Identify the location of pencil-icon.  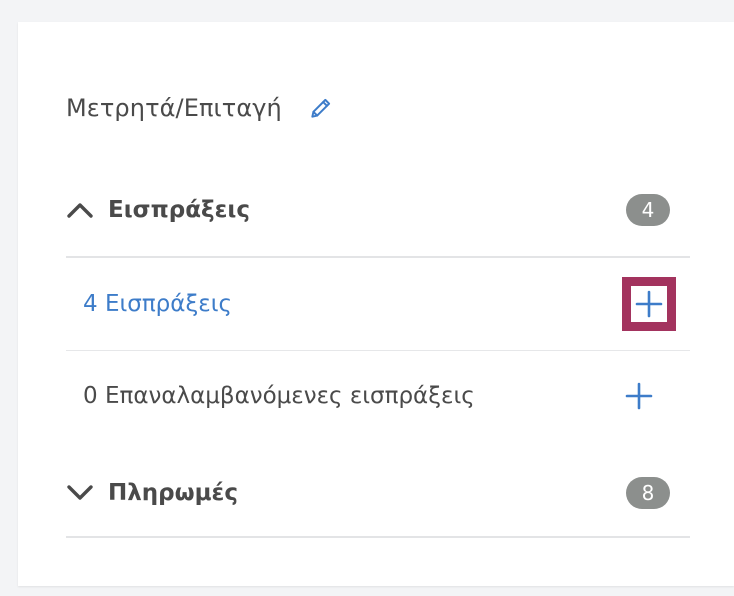
(321, 108).